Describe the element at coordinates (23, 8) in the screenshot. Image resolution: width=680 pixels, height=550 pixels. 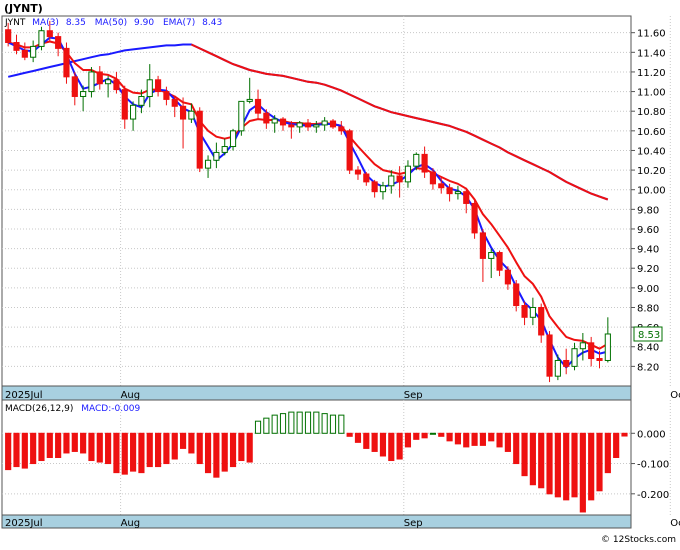
I see `chart-title: (JYNT)` at that location.